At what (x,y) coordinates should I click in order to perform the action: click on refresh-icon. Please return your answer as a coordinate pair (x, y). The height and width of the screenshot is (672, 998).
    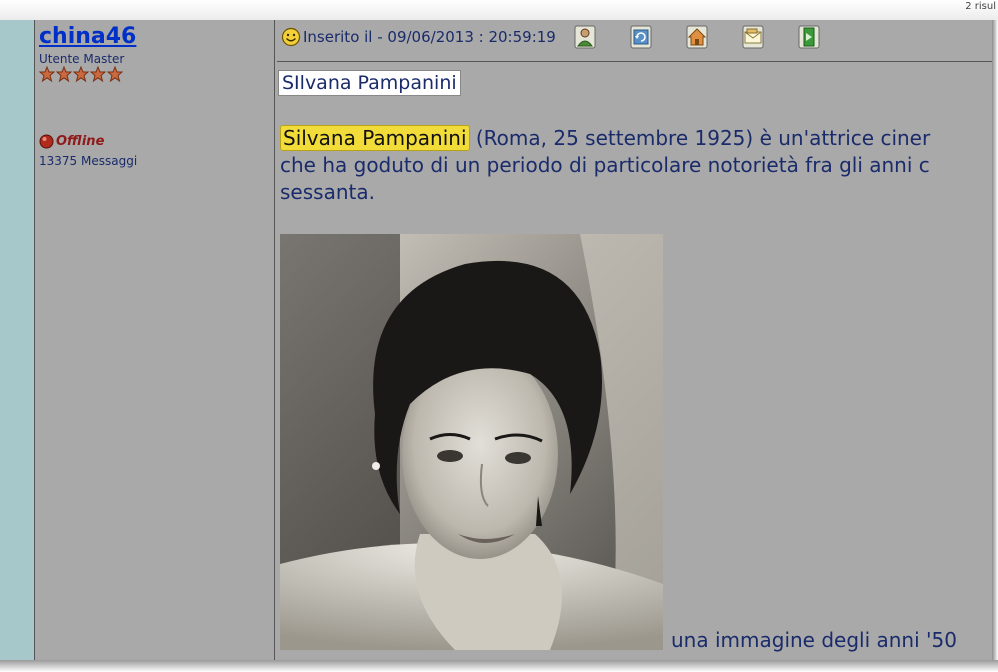
    Looking at the image, I should click on (641, 37).